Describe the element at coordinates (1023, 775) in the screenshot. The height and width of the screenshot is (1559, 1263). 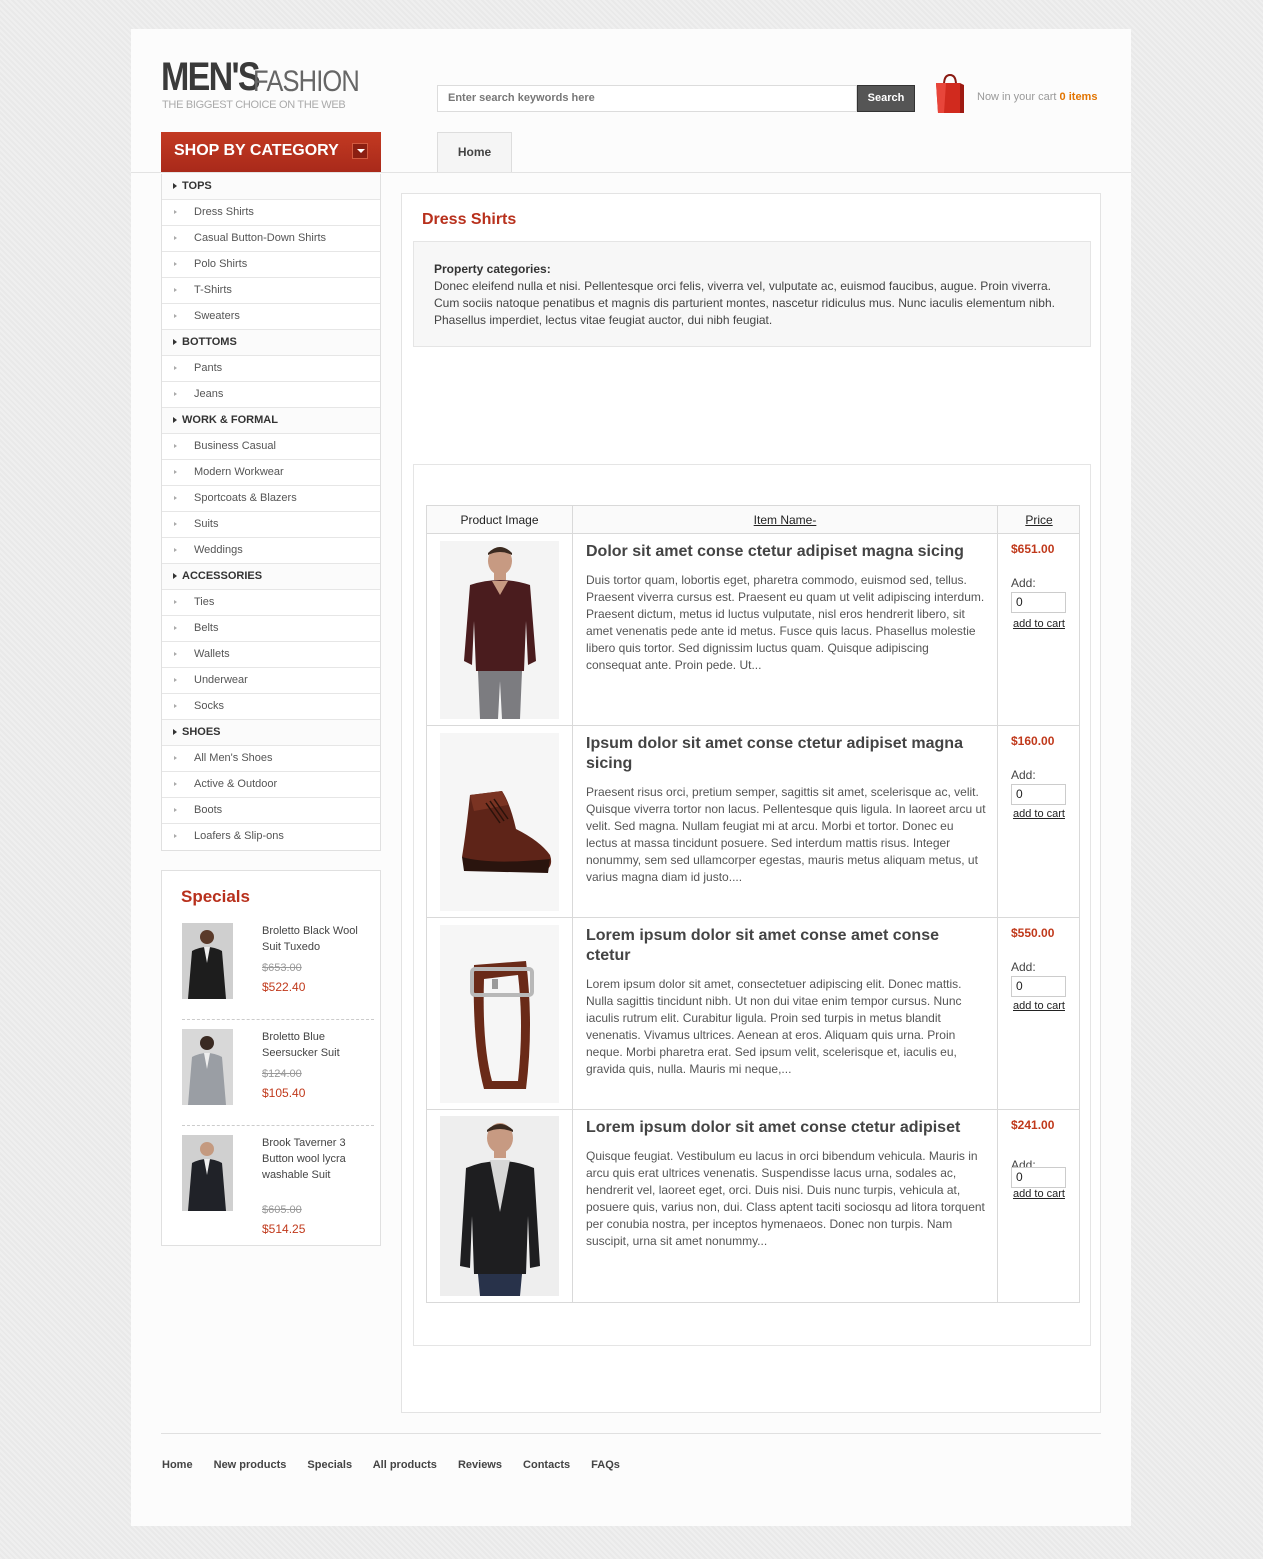
I see `add-label: Add:` at that location.